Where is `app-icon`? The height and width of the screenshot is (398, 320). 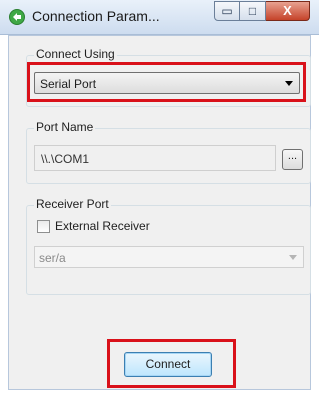 app-icon is located at coordinates (17, 17).